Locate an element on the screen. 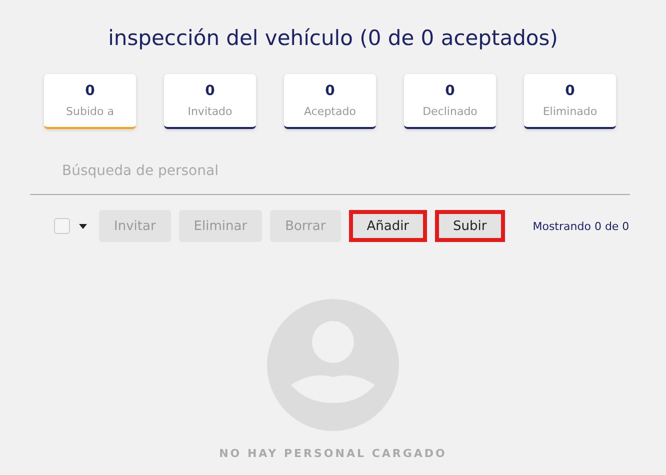 The height and width of the screenshot is (475, 666). status-tab: 0 Invitado is located at coordinates (210, 101).